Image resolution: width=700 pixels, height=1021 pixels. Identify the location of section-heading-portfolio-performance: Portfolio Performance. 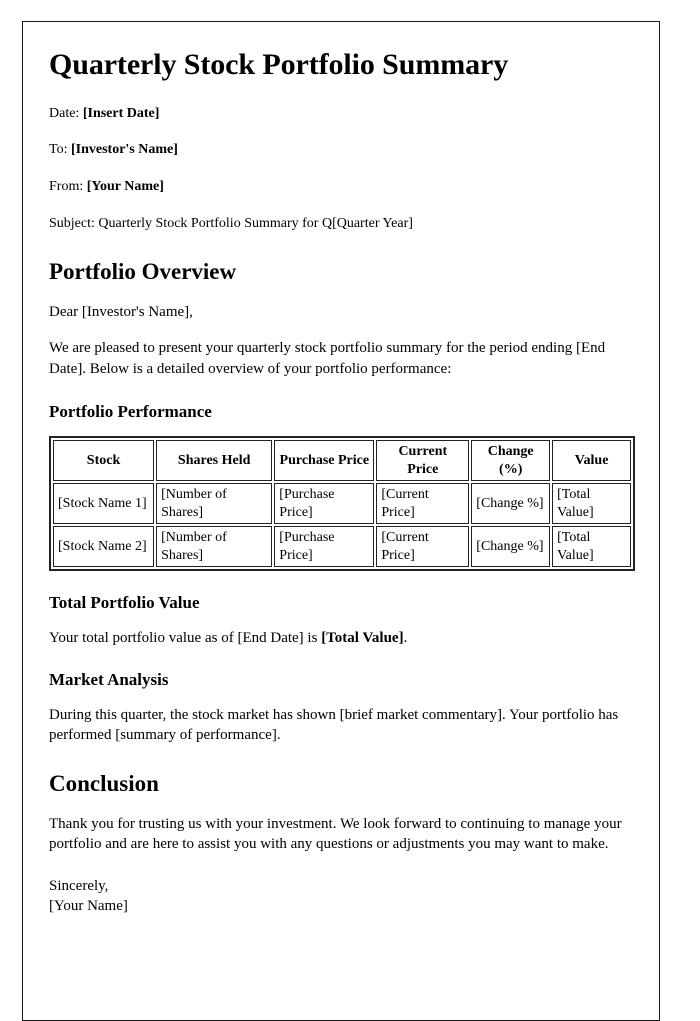
(130, 411).